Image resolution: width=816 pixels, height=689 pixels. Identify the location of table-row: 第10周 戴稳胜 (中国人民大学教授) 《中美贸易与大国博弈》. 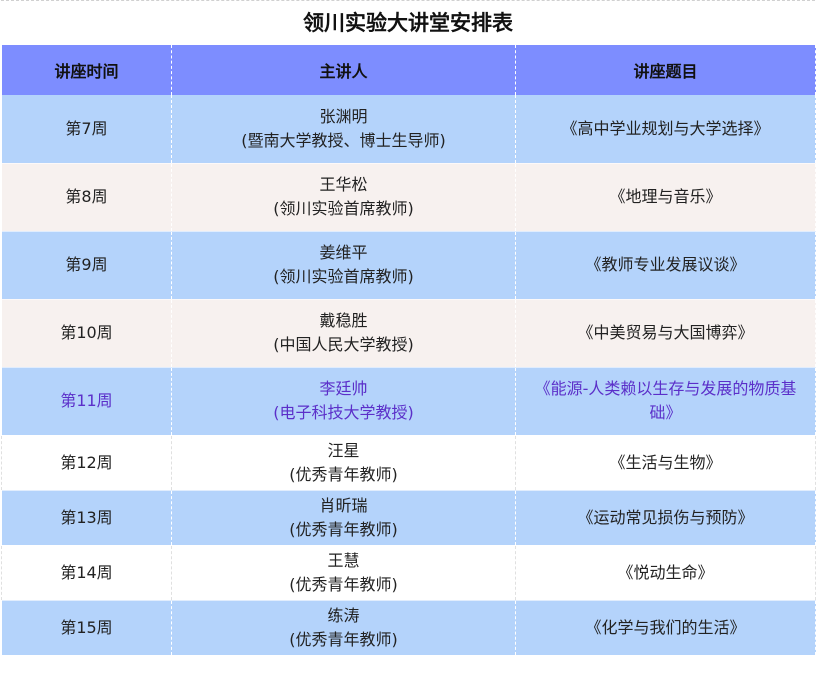
(408, 333).